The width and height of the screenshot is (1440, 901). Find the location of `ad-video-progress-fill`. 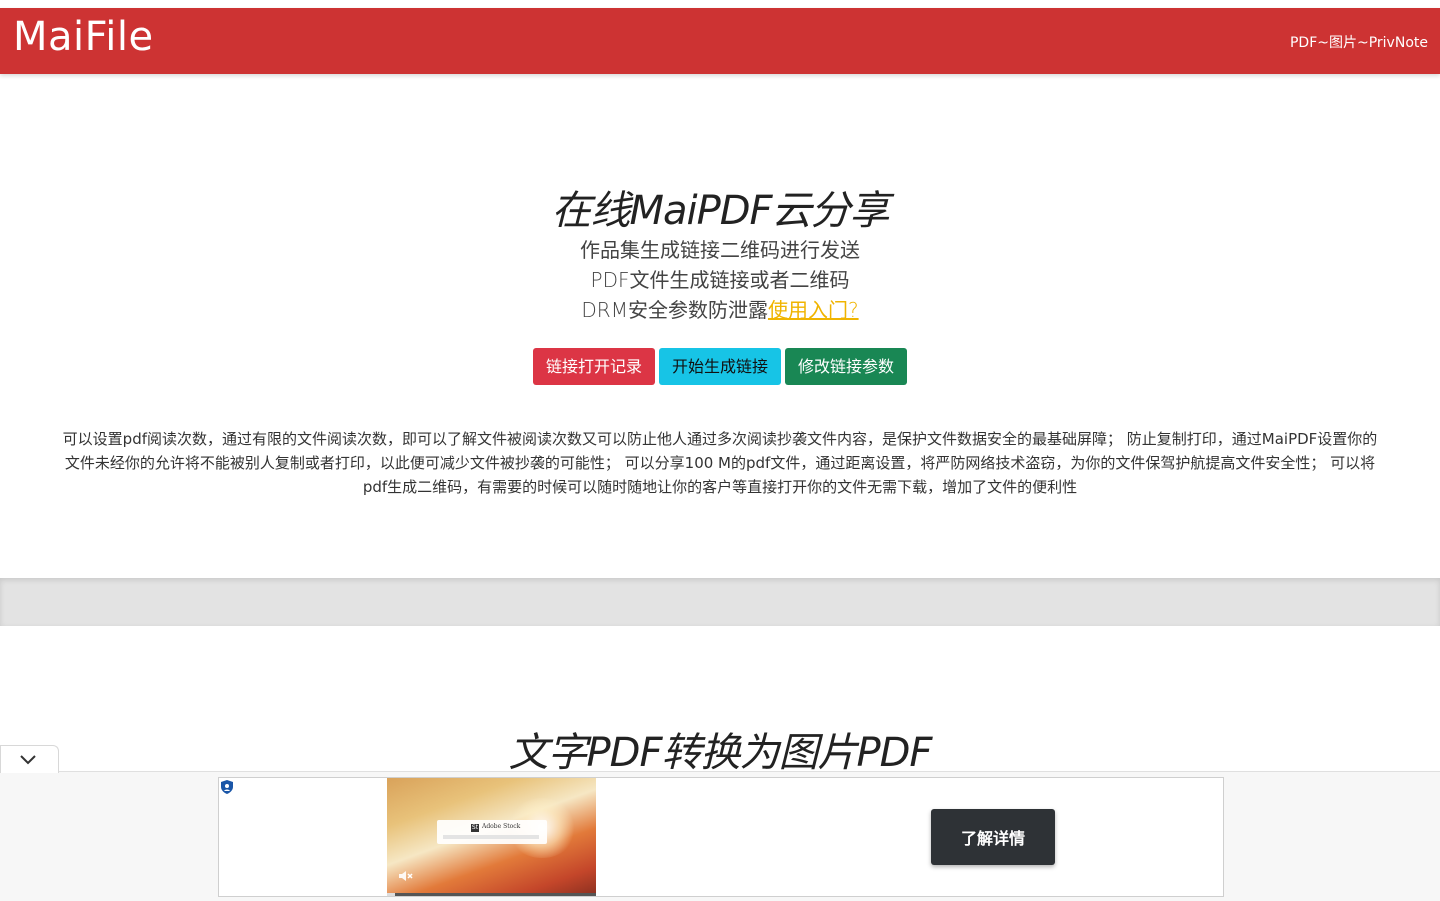

ad-video-progress-fill is located at coordinates (391, 894).